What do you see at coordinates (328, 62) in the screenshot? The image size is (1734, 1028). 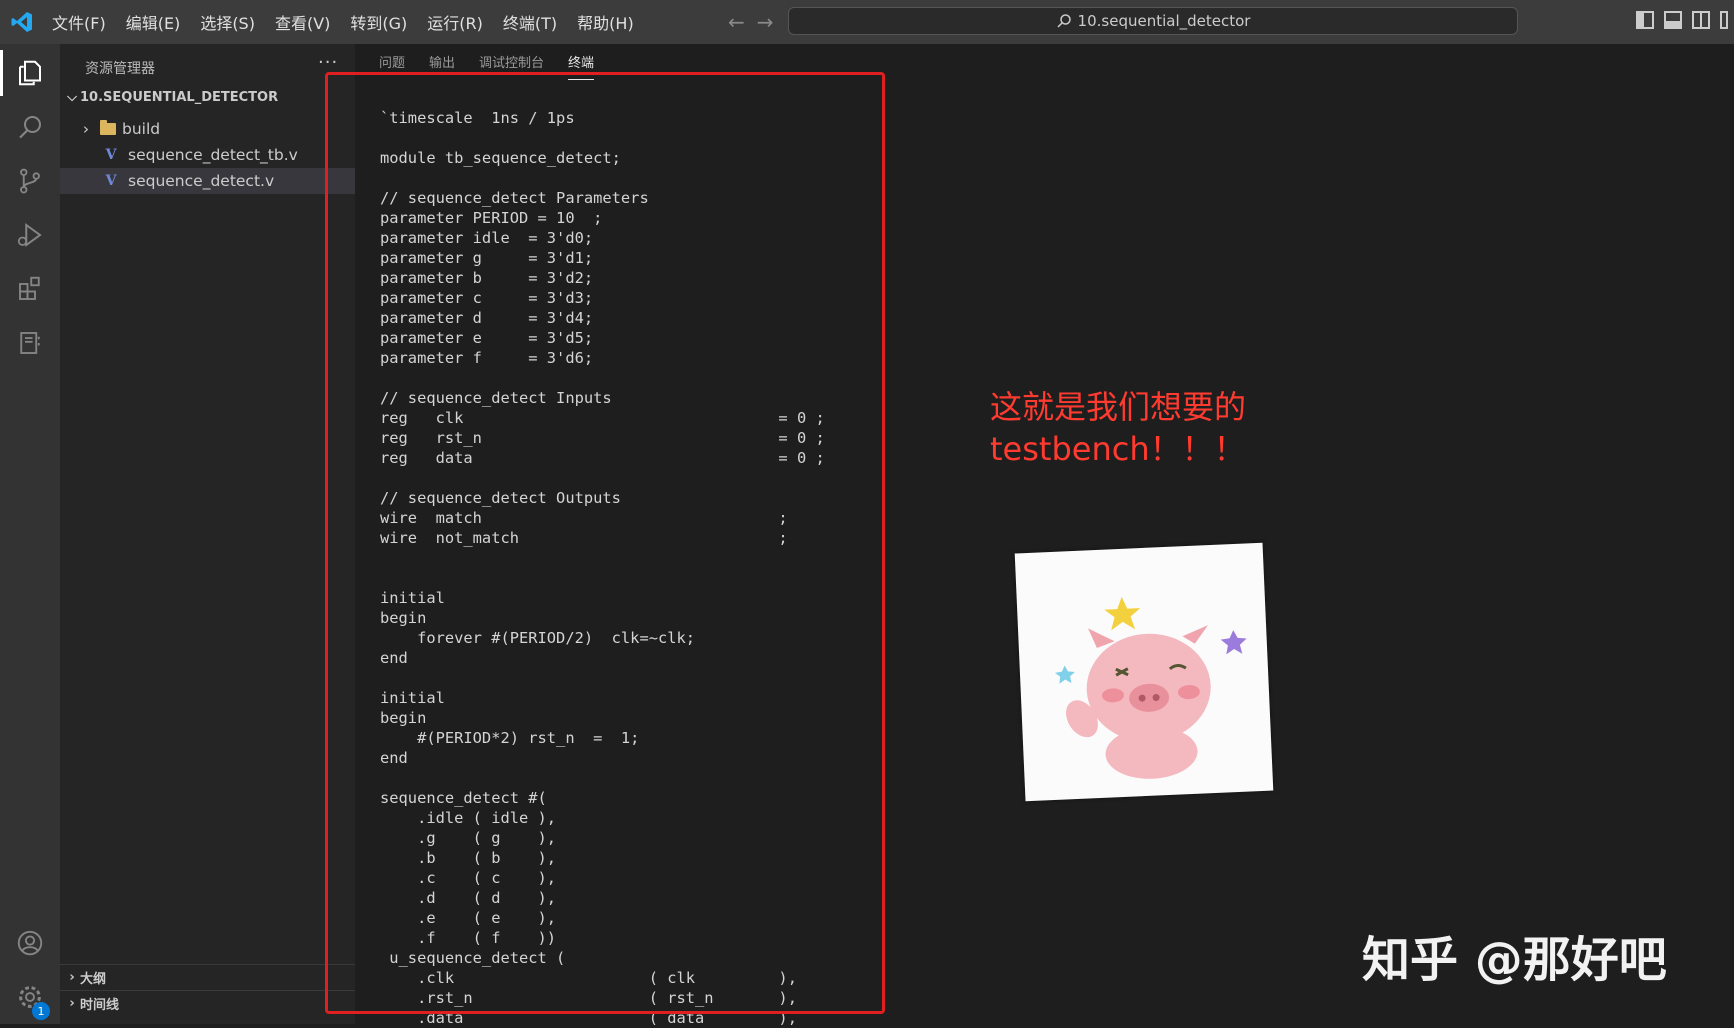 I see `more-actions-icon: ···` at bounding box center [328, 62].